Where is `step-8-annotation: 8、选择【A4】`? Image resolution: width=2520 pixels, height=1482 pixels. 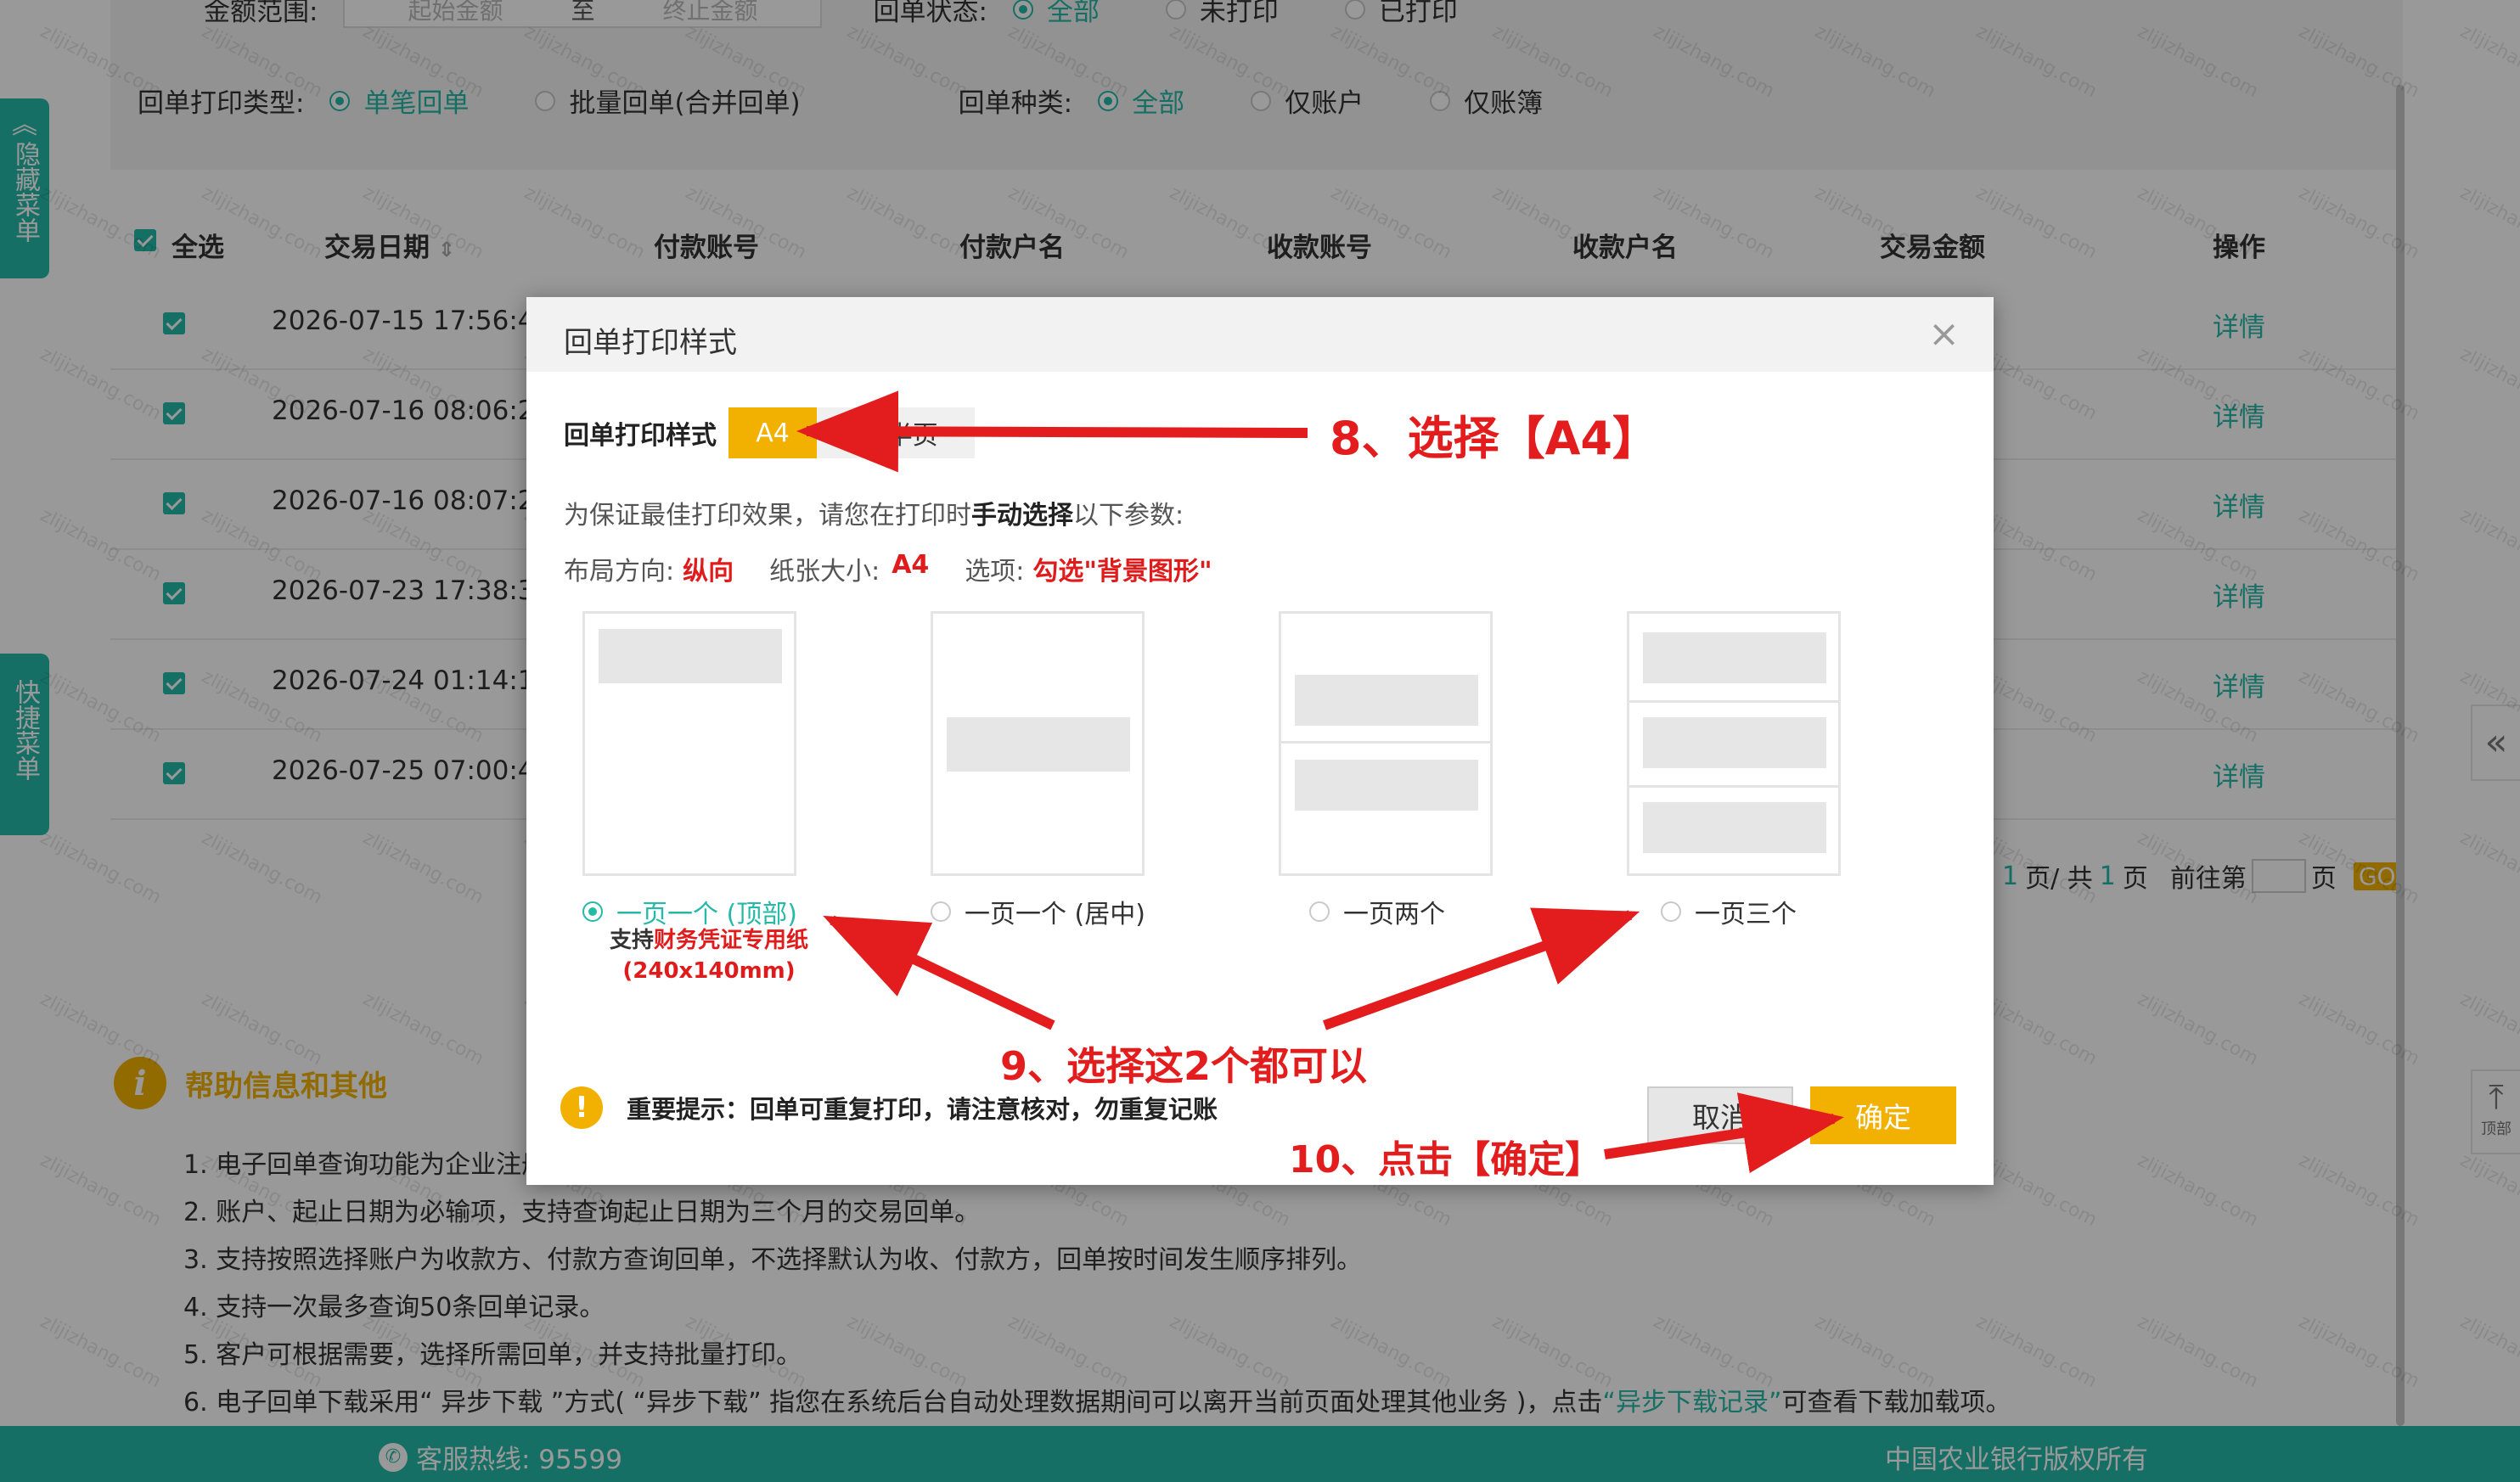 step-8-annotation: 8、选择【A4】 is located at coordinates (1494, 438).